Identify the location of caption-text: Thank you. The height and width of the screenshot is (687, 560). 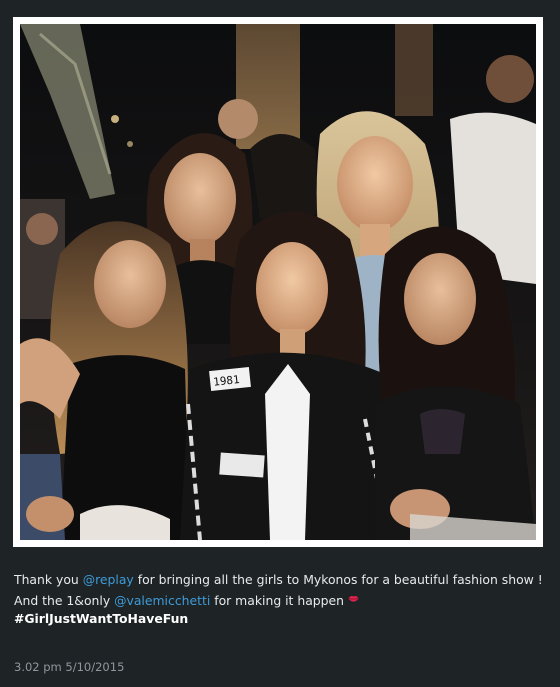
(48, 579).